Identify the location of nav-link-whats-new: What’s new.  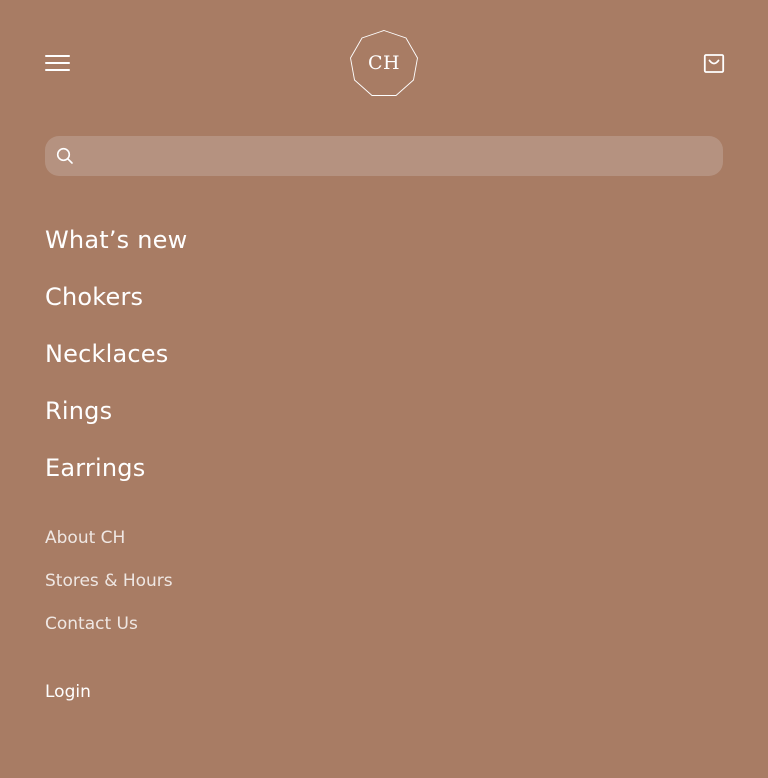
(116, 240).